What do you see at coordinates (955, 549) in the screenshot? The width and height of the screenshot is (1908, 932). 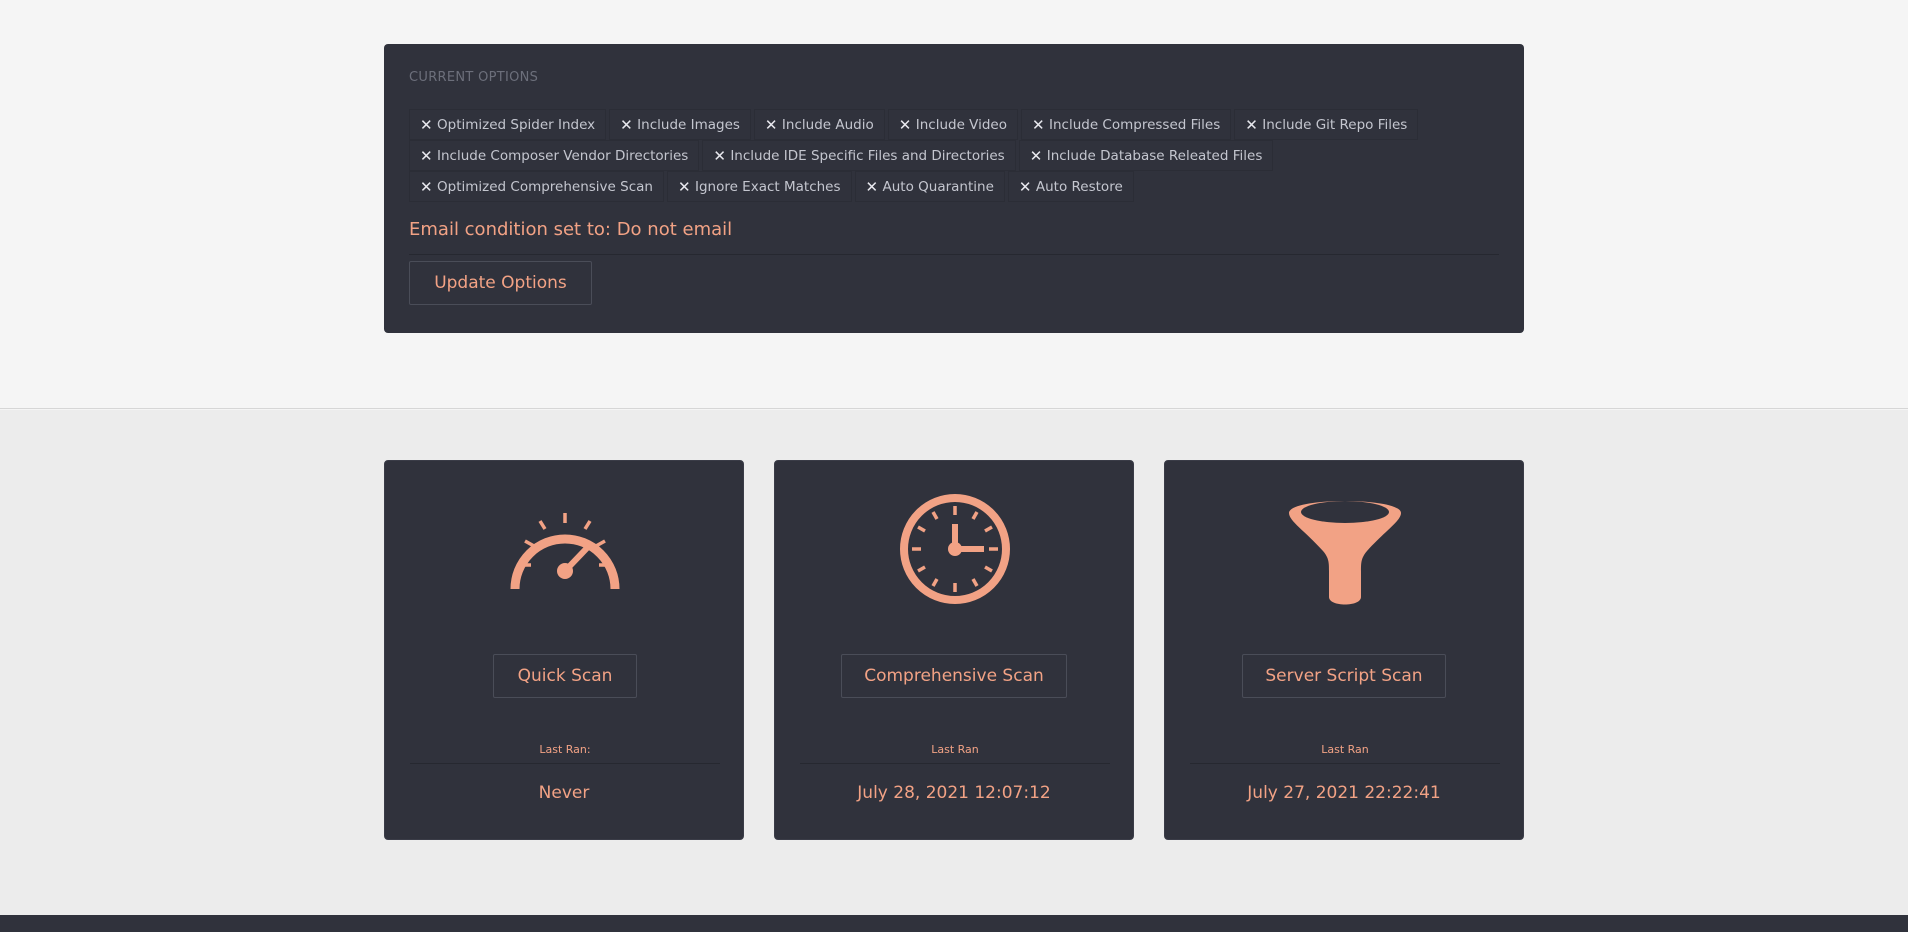 I see `clock-icon` at bounding box center [955, 549].